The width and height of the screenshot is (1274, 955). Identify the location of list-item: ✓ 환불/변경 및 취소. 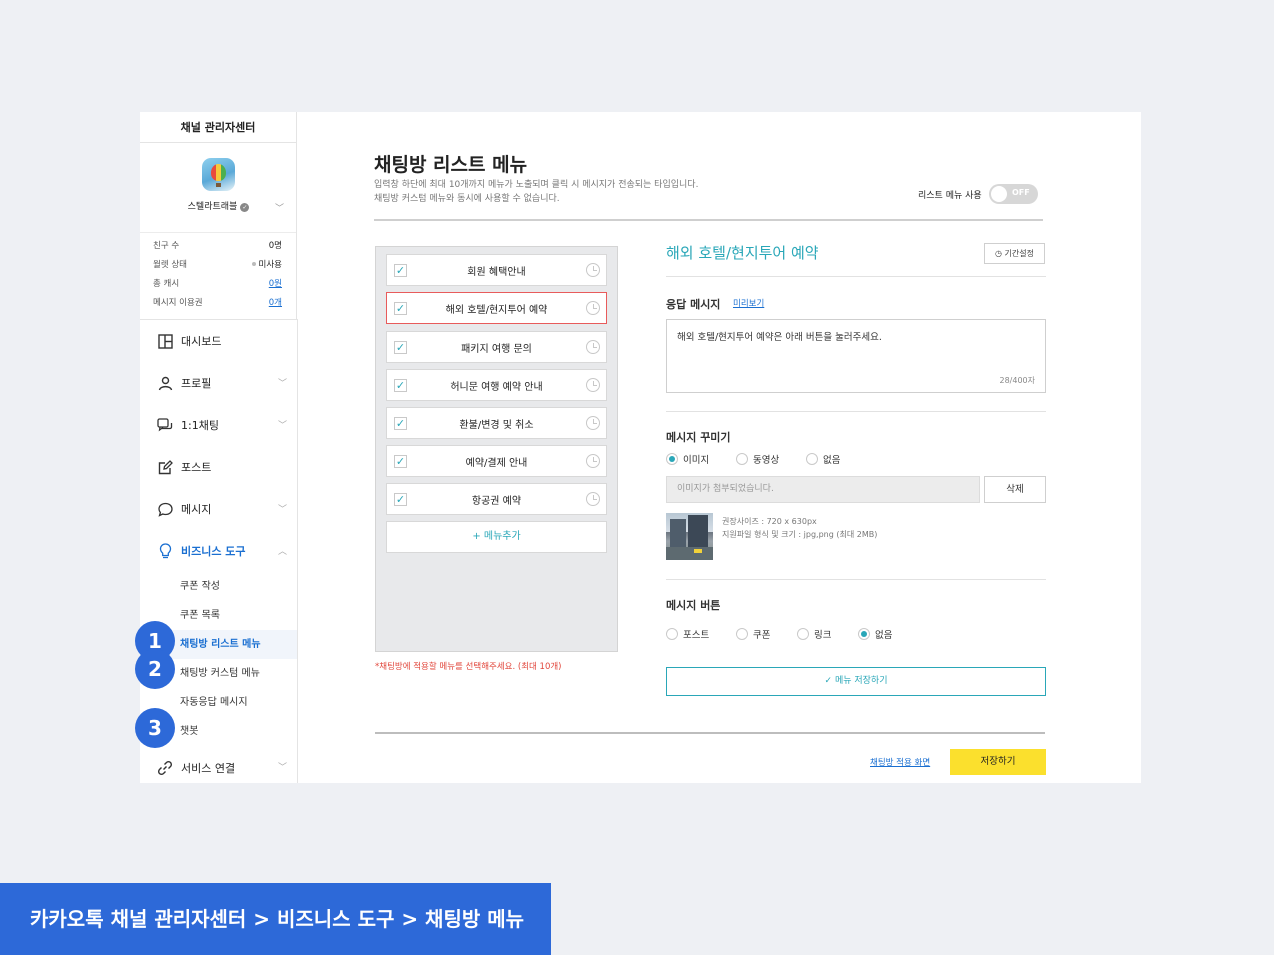
(496, 423).